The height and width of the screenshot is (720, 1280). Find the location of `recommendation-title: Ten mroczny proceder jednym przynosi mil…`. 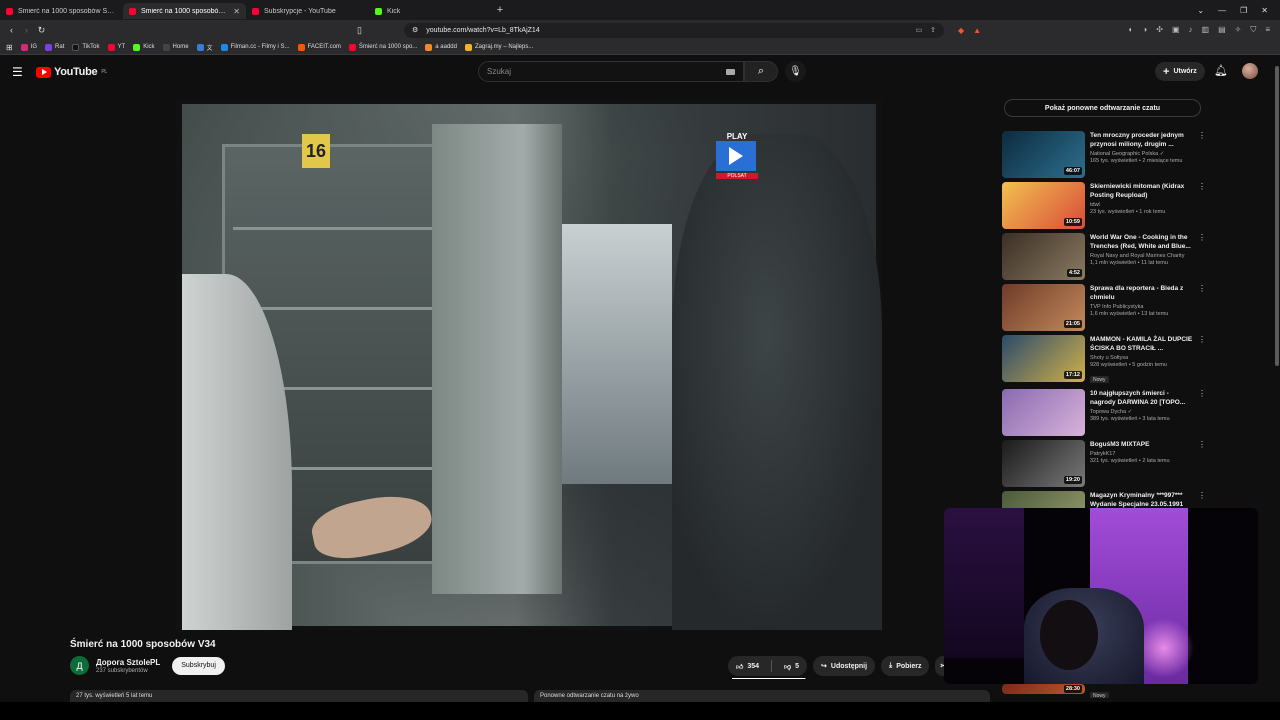

recommendation-title: Ten mroczny proceder jednym przynosi mil… is located at coordinates (1137, 140).